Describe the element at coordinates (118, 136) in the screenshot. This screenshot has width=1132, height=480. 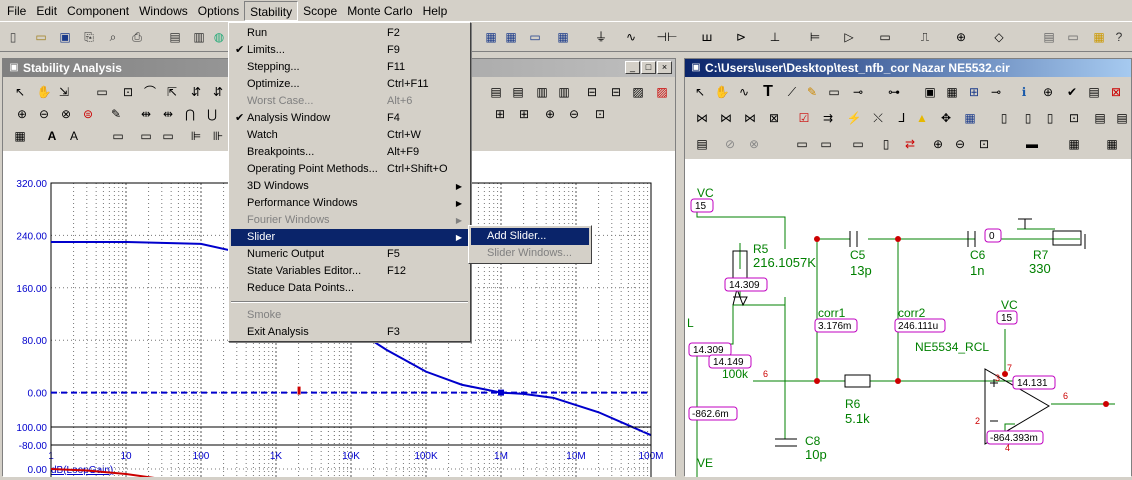
I see `copy-icon: ▭` at that location.